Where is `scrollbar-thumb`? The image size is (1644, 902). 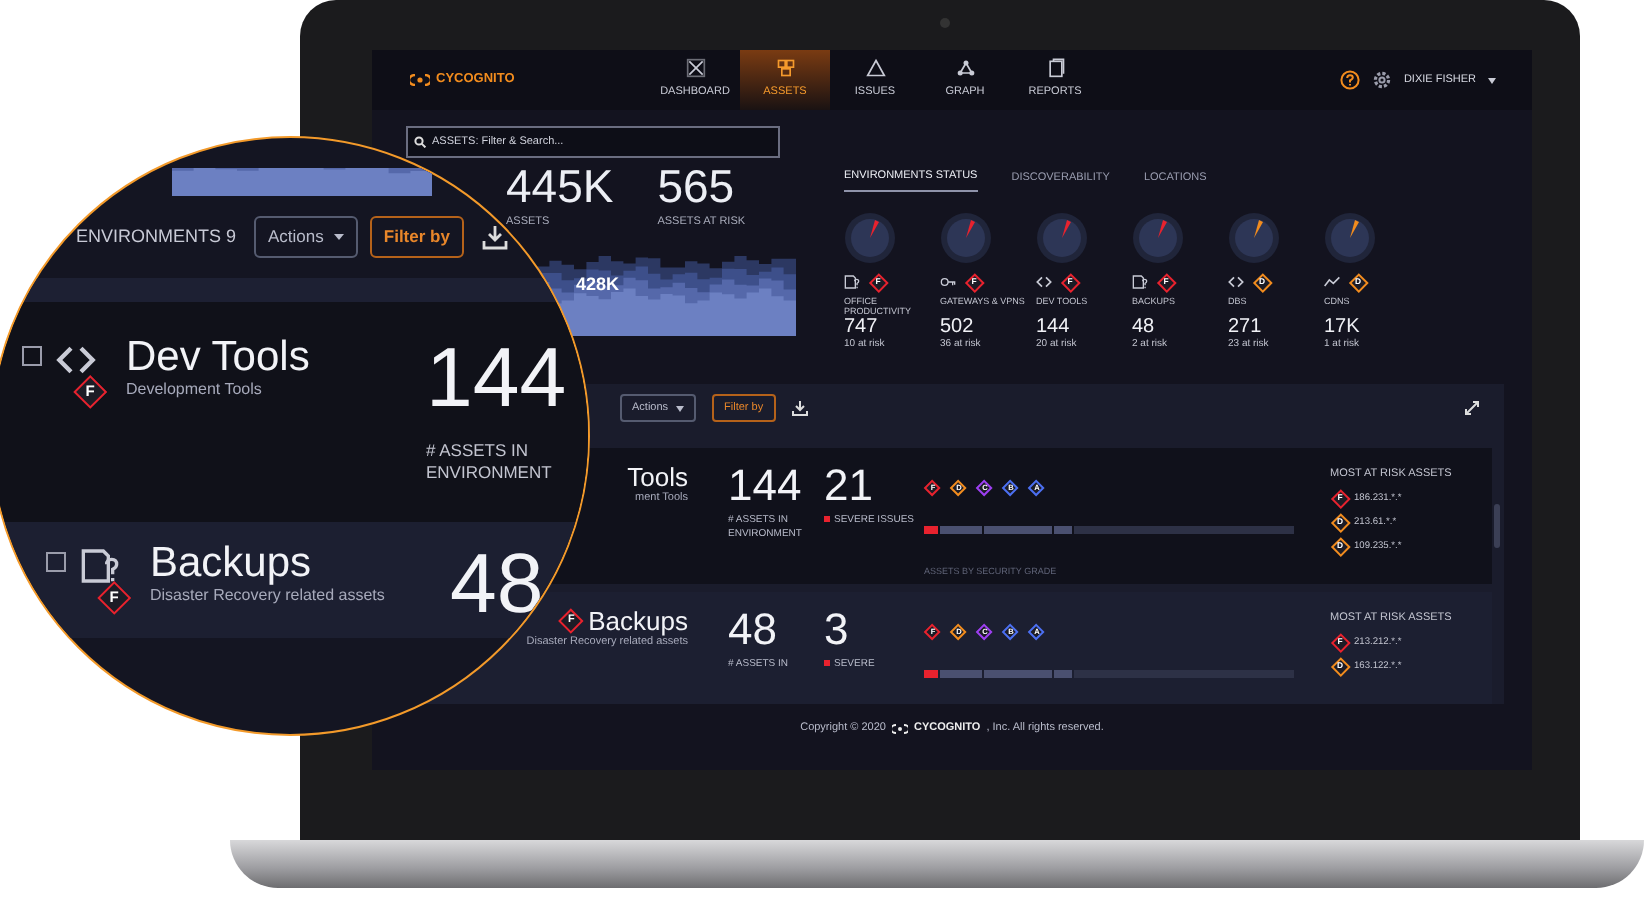 scrollbar-thumb is located at coordinates (1497, 526).